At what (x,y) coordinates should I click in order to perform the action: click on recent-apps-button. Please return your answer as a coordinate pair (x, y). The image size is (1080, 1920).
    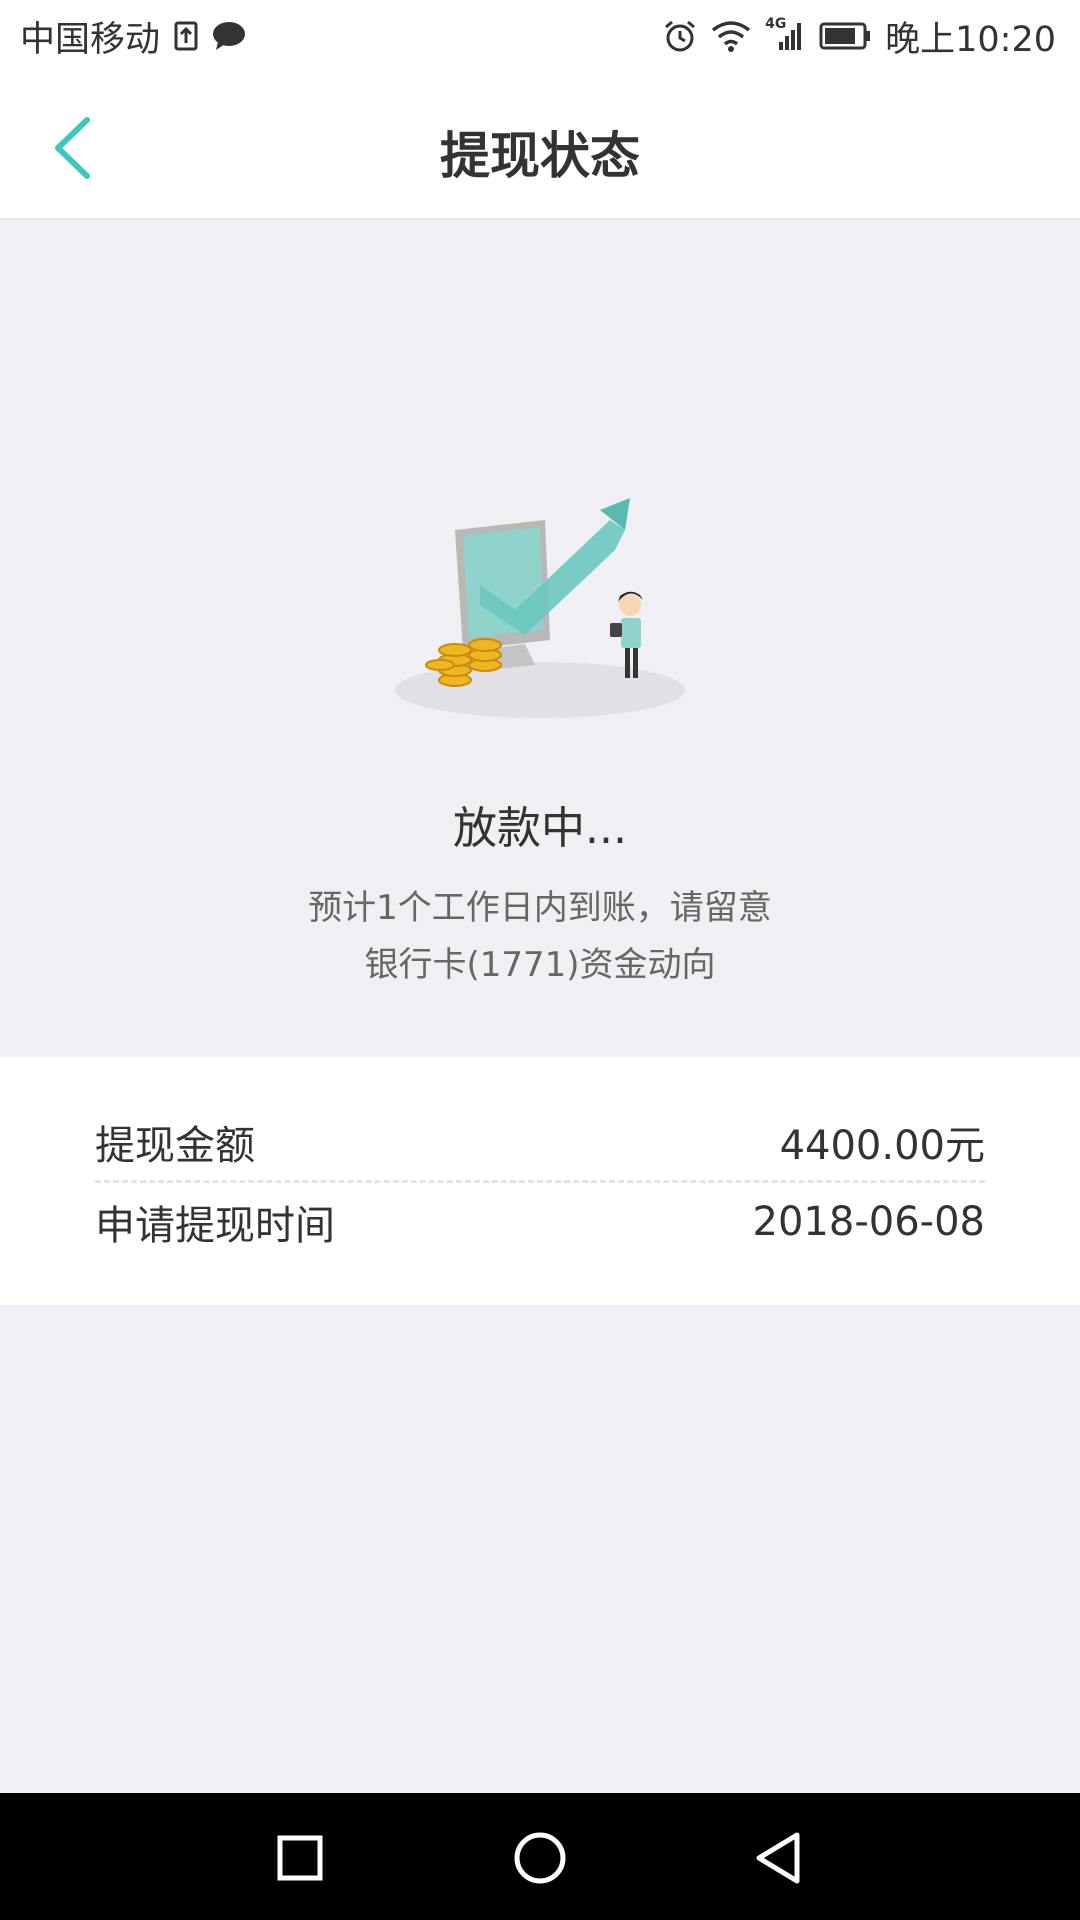
    Looking at the image, I should click on (300, 1858).